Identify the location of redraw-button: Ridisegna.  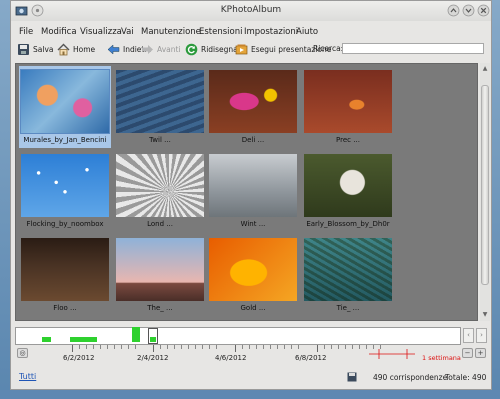
(211, 49).